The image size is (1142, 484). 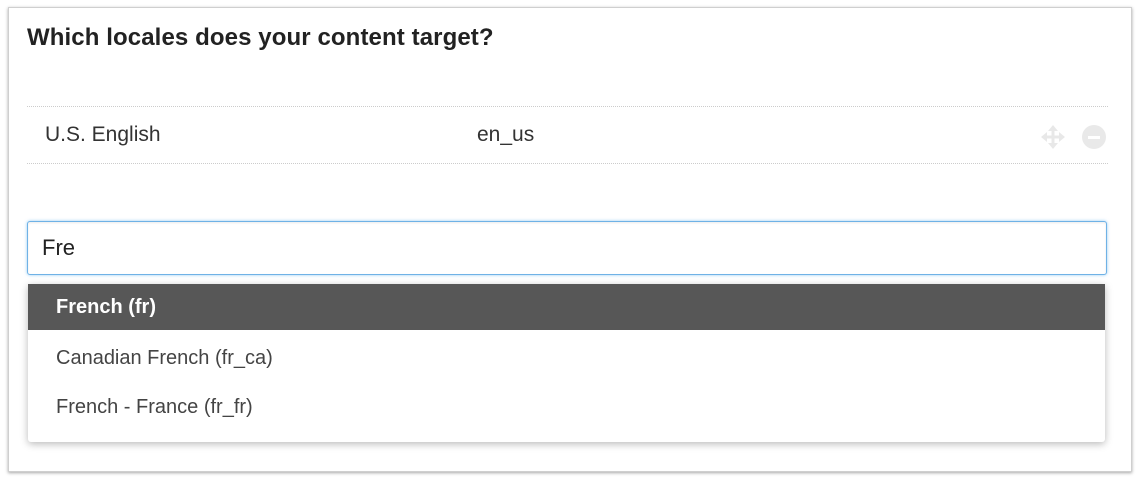 What do you see at coordinates (566, 358) in the screenshot?
I see `suggestion-option-canadian-french: Canadian French (fr_ca)` at bounding box center [566, 358].